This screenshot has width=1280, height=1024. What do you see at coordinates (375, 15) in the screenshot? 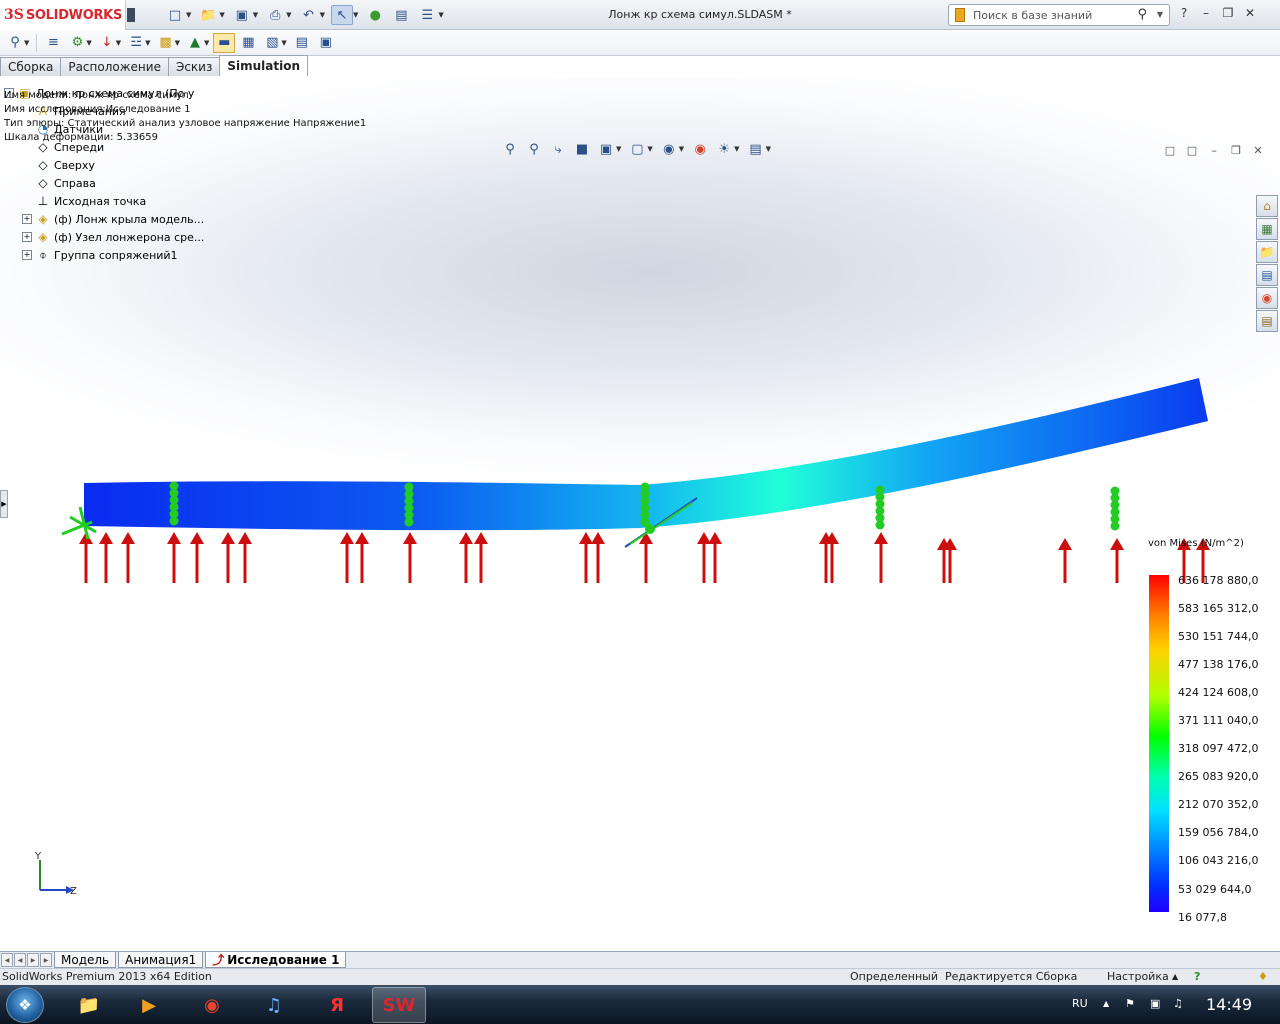
I see `rebuild-traffic-light-icon: ●` at bounding box center [375, 15].